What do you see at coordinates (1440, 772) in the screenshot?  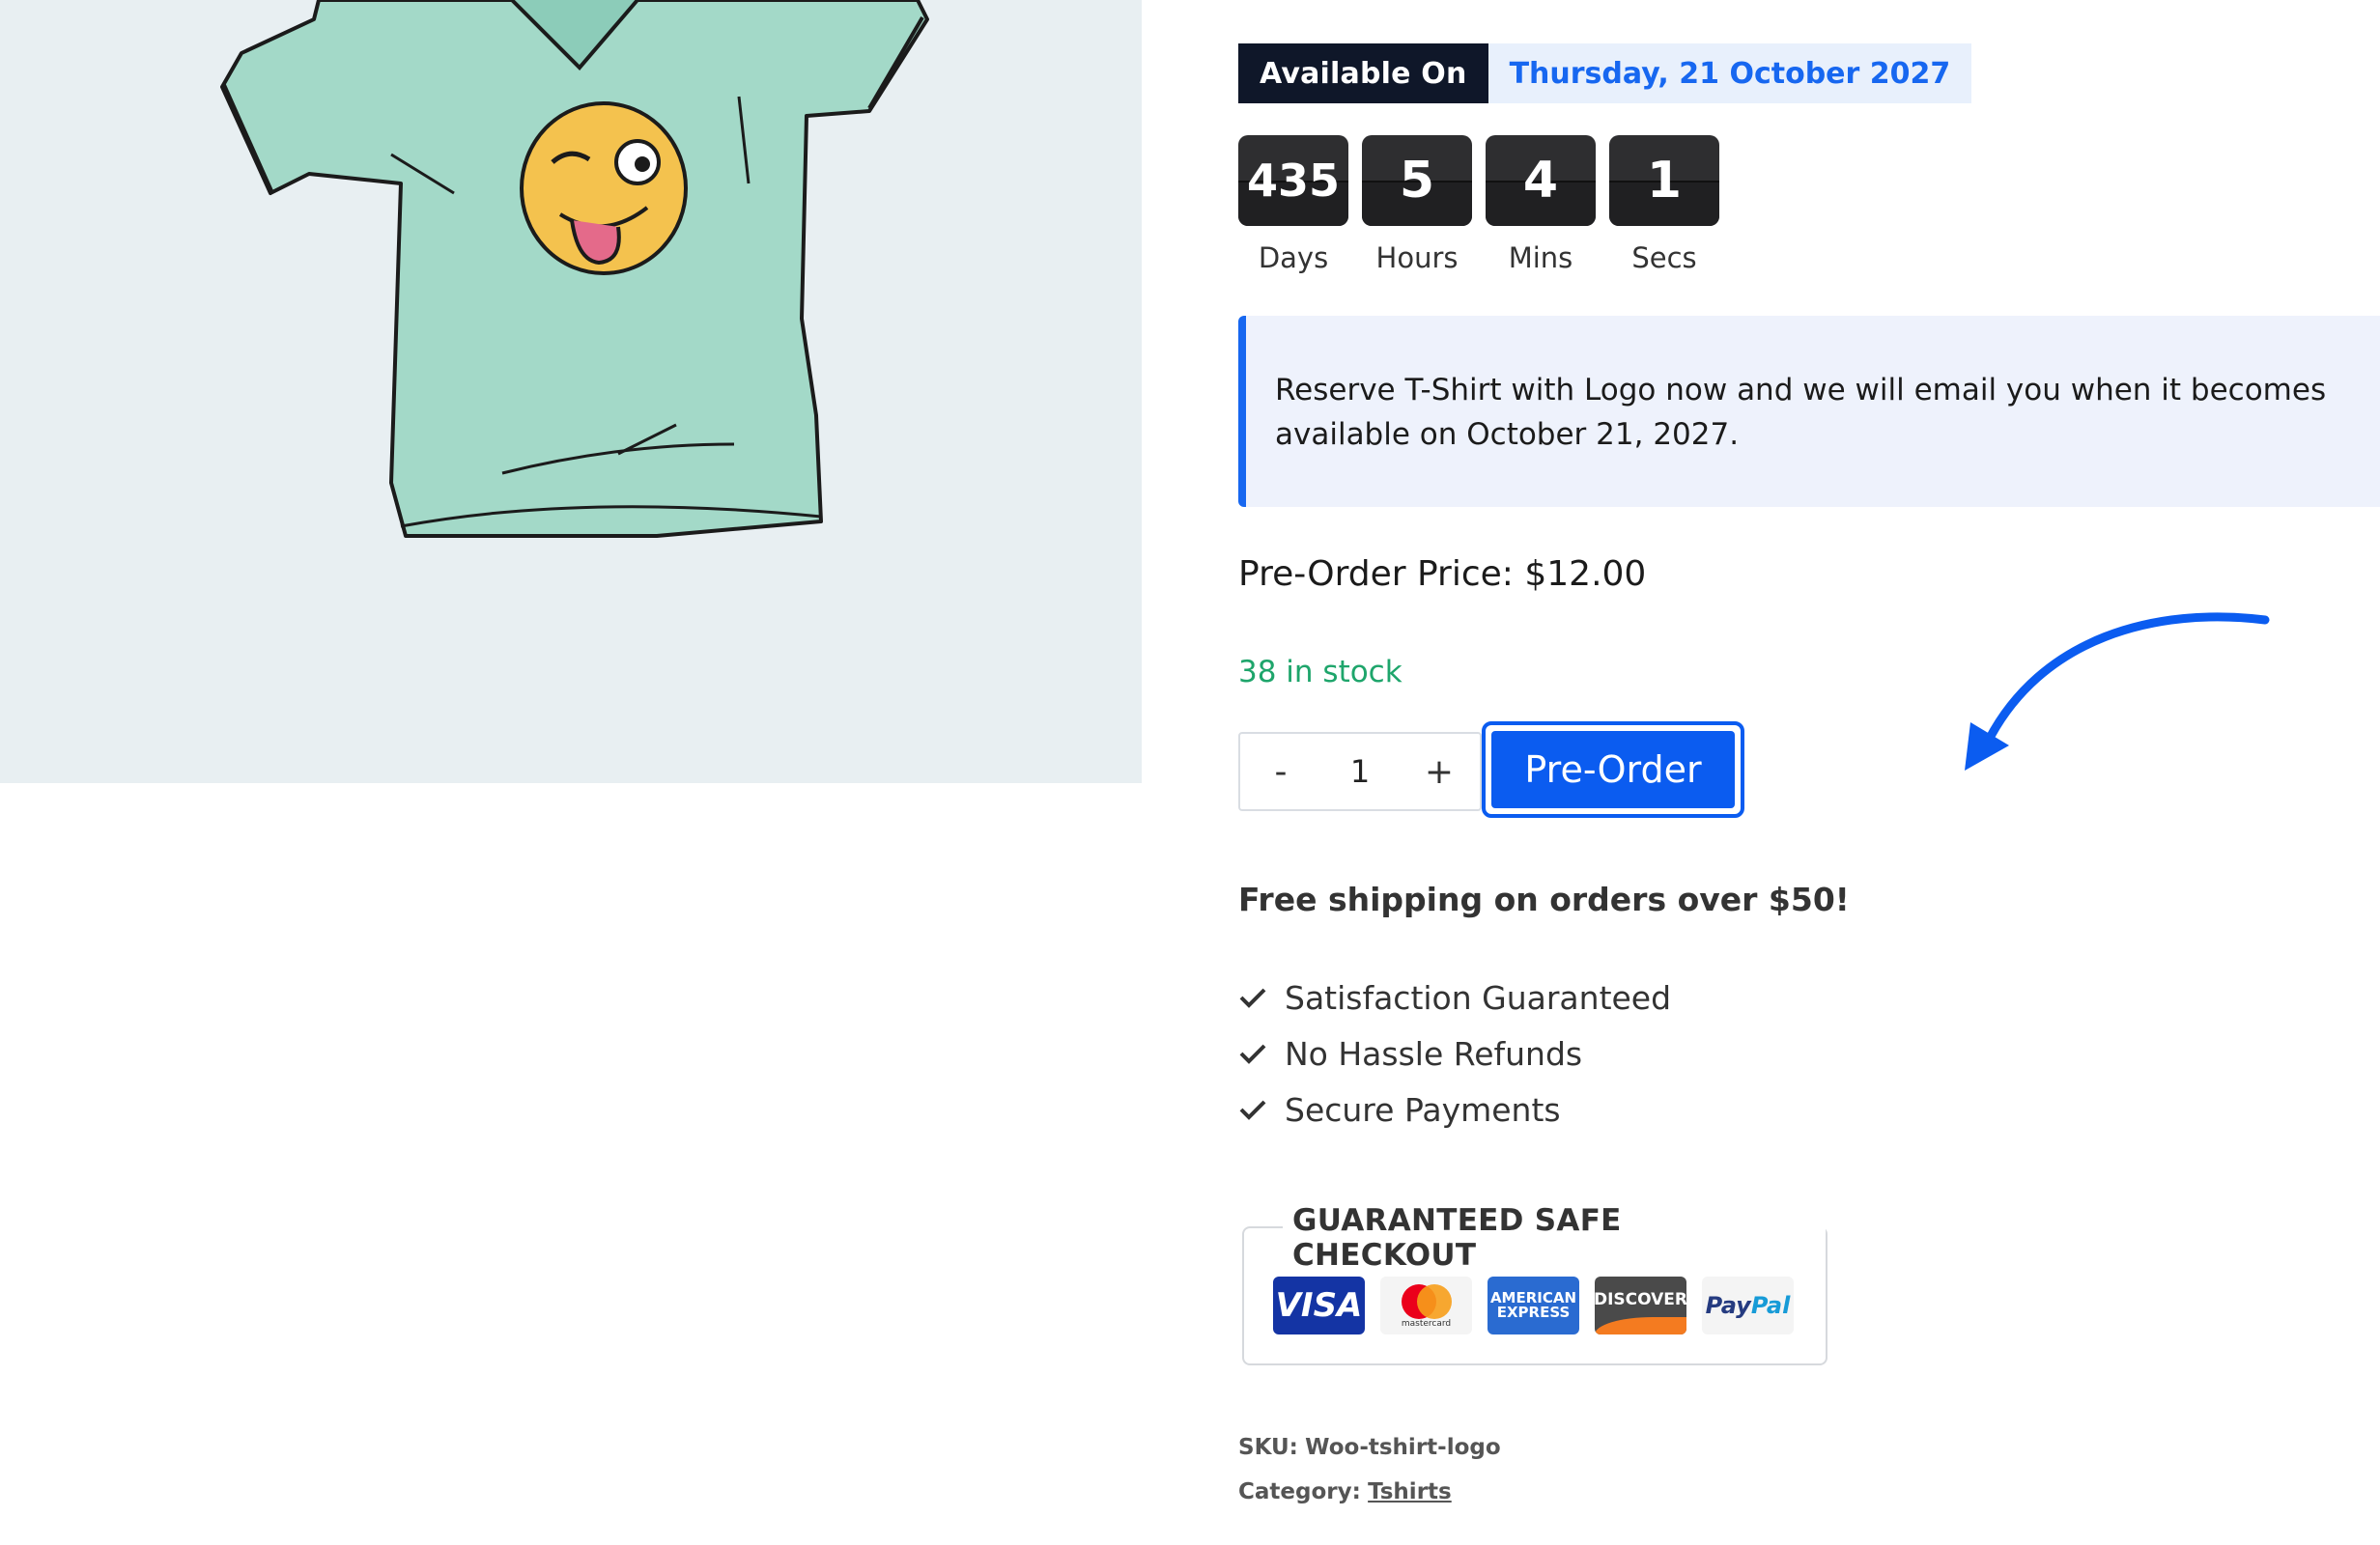 I see `quantity-increase-button: +` at bounding box center [1440, 772].